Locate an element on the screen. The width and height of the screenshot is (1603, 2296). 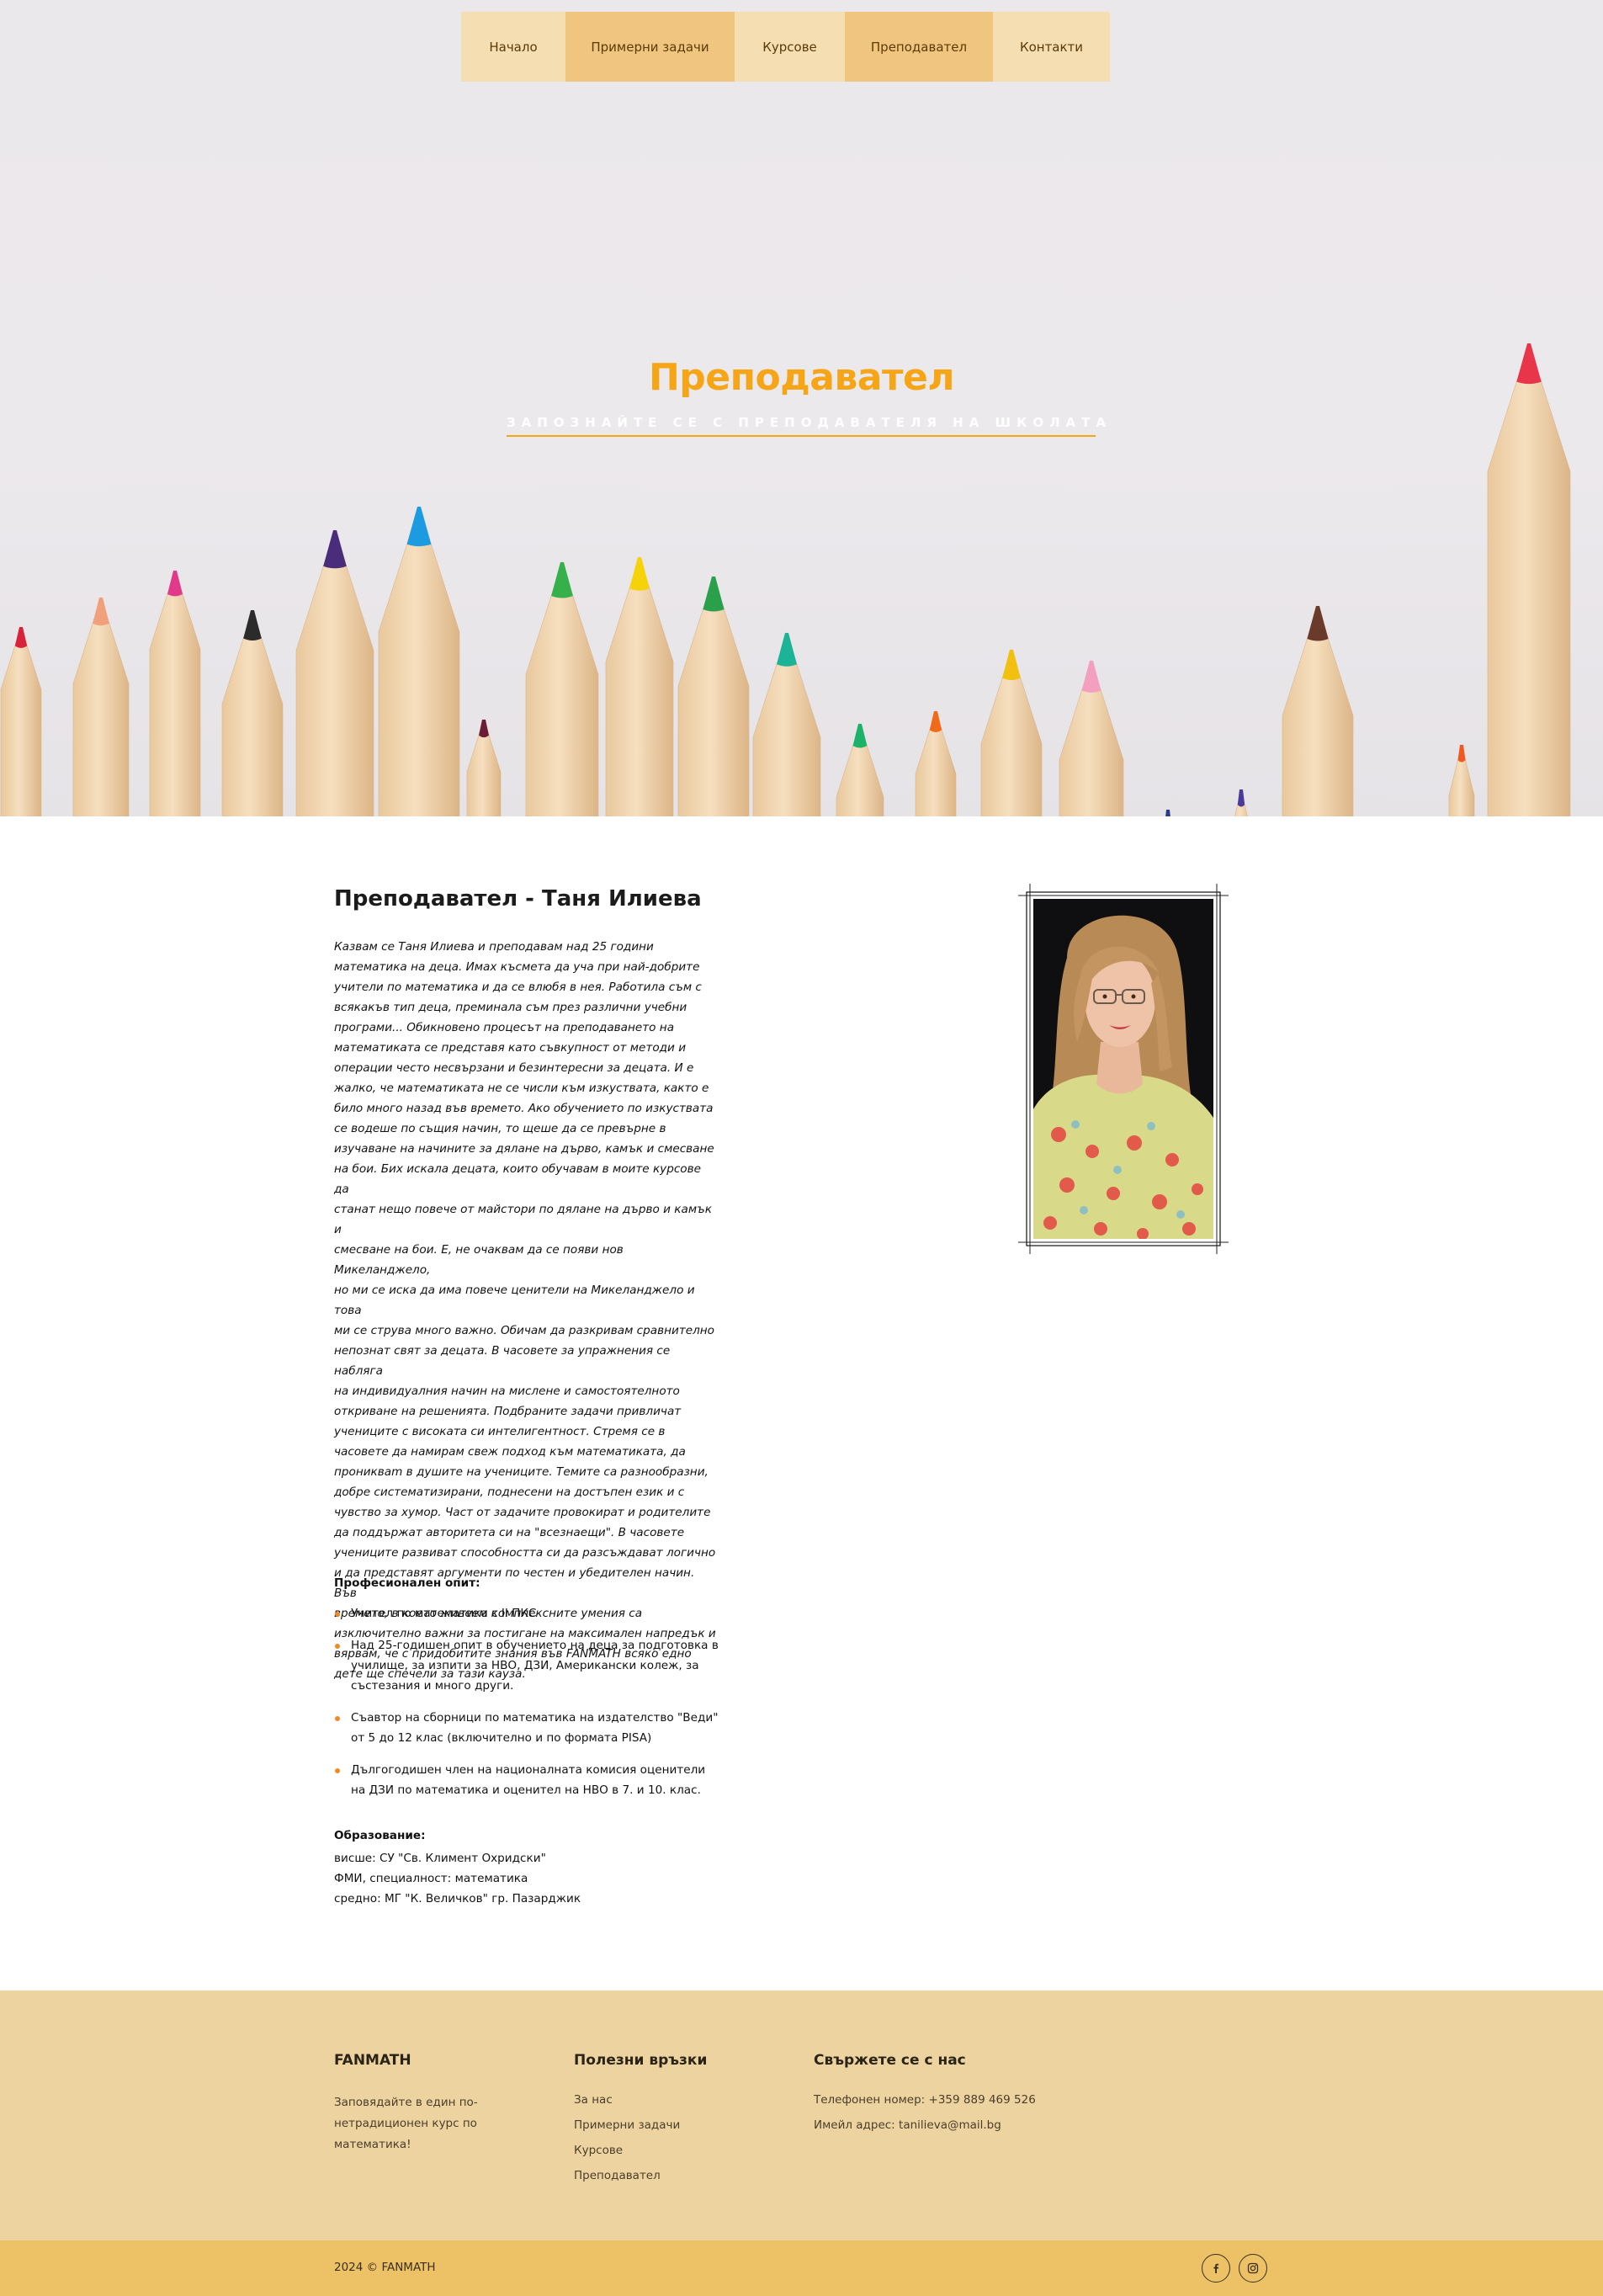
footer-brand-line: математика! is located at coordinates (373, 2144).